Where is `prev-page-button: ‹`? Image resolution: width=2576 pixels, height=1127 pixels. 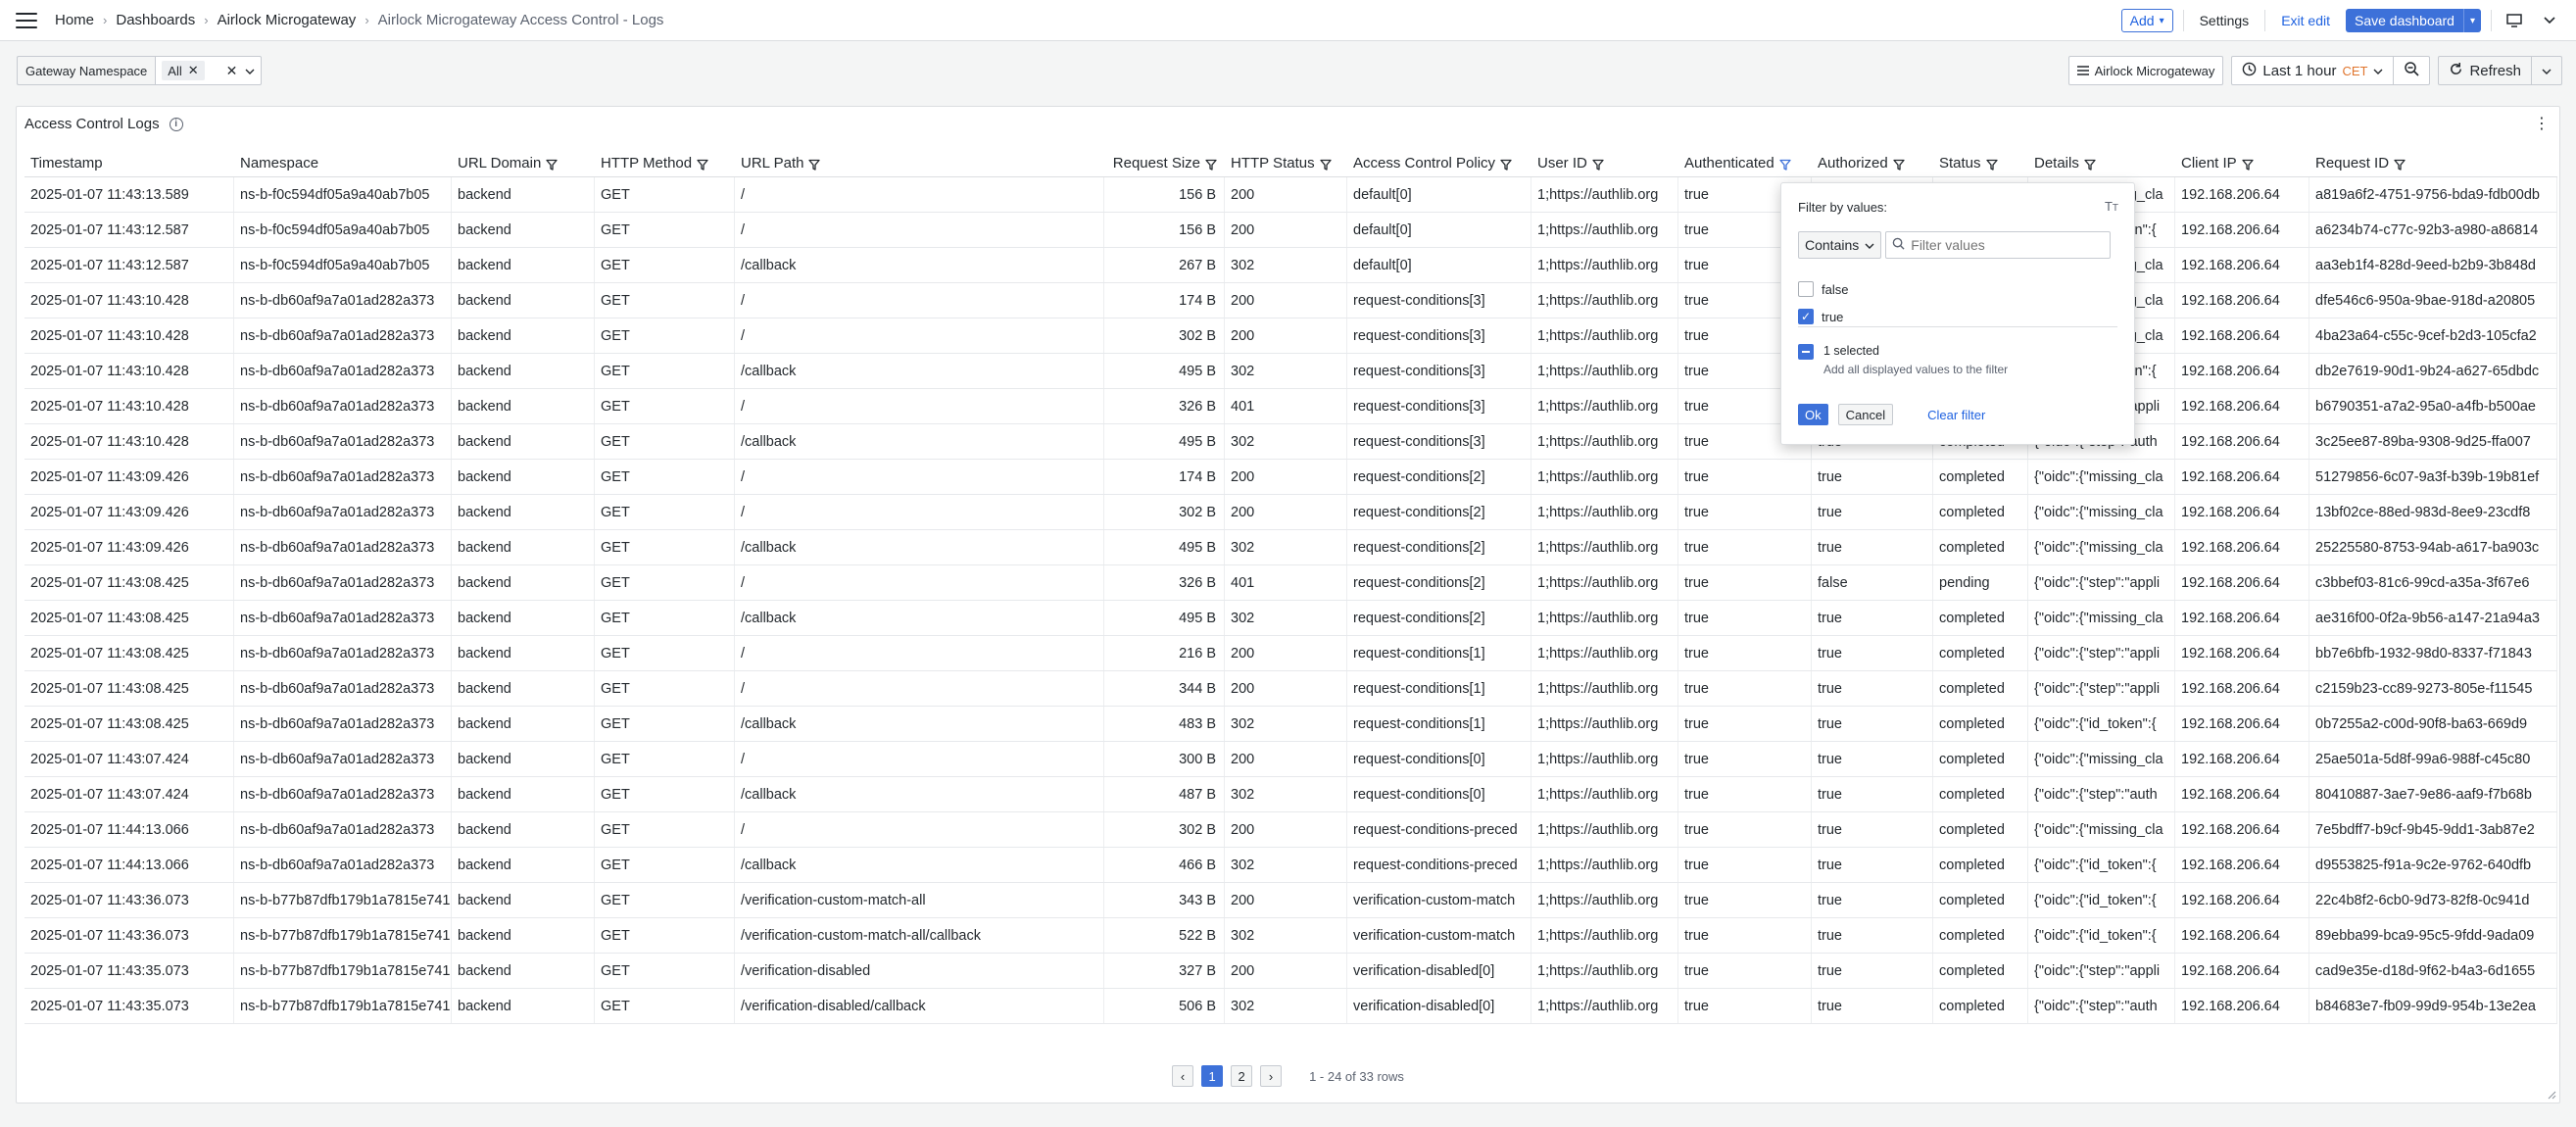
prev-page-button: ‹ is located at coordinates (1183, 1076).